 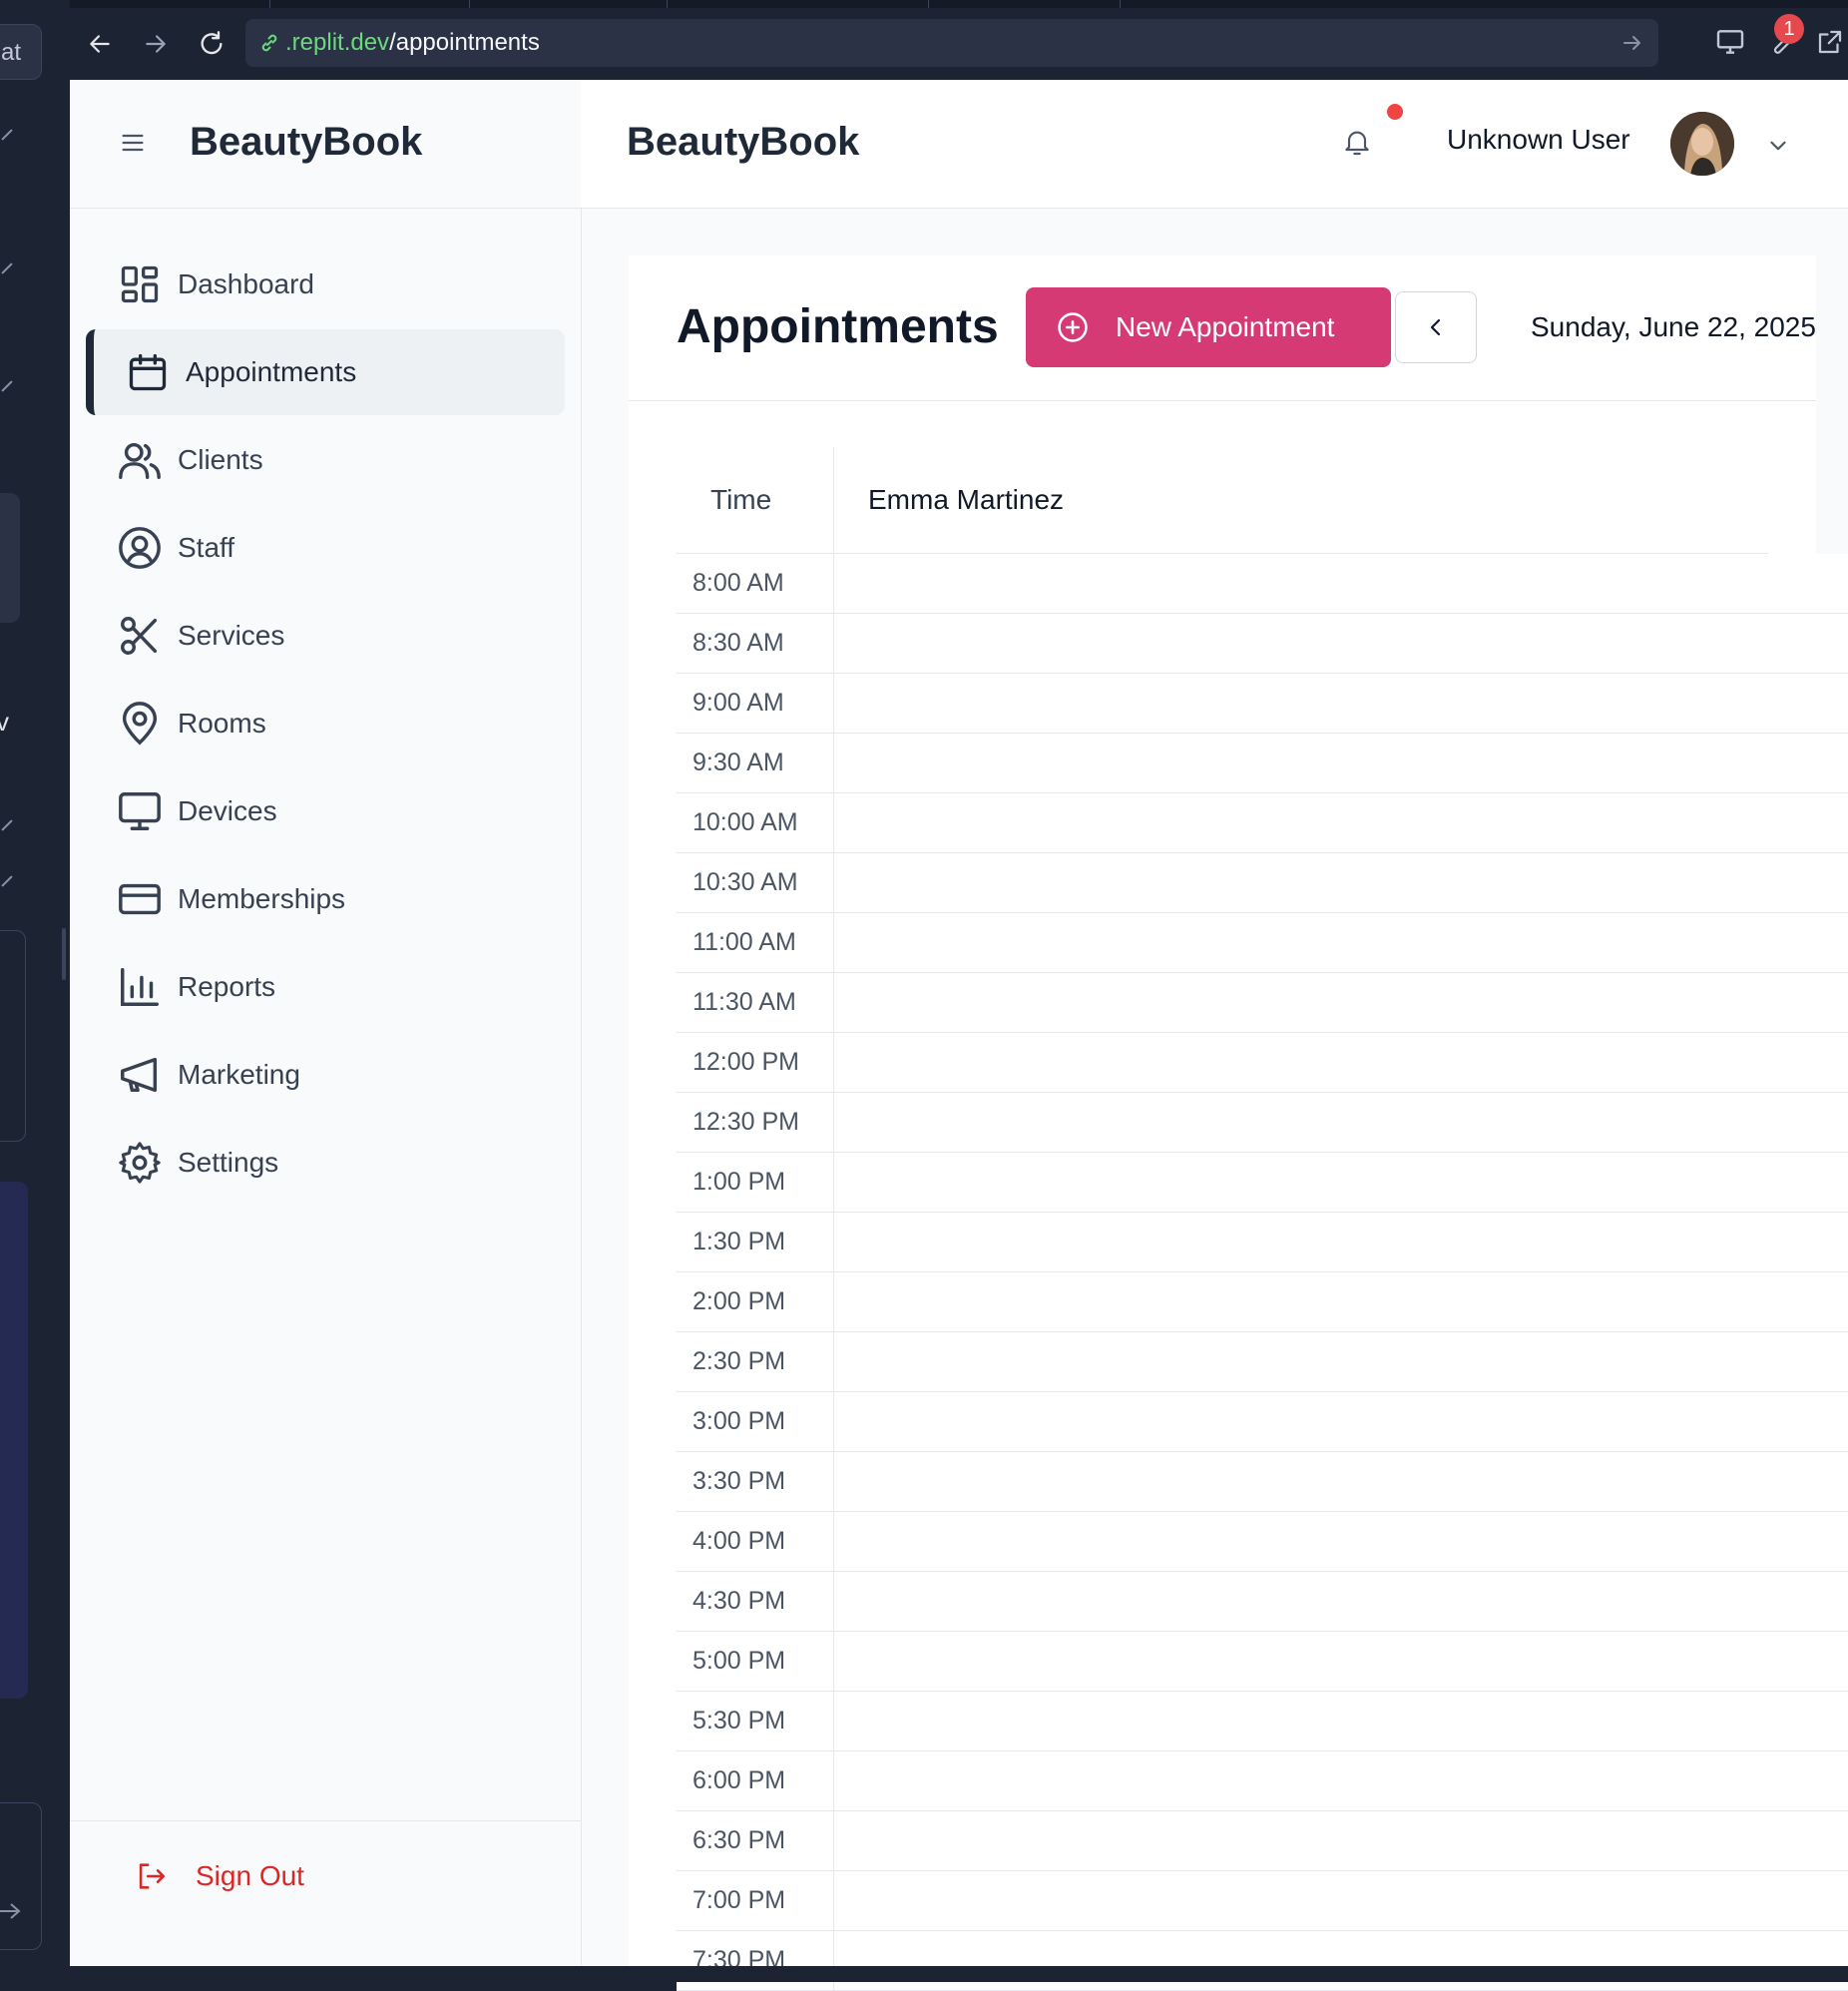 I want to click on go-arrow-icon, so click(x=1632, y=43).